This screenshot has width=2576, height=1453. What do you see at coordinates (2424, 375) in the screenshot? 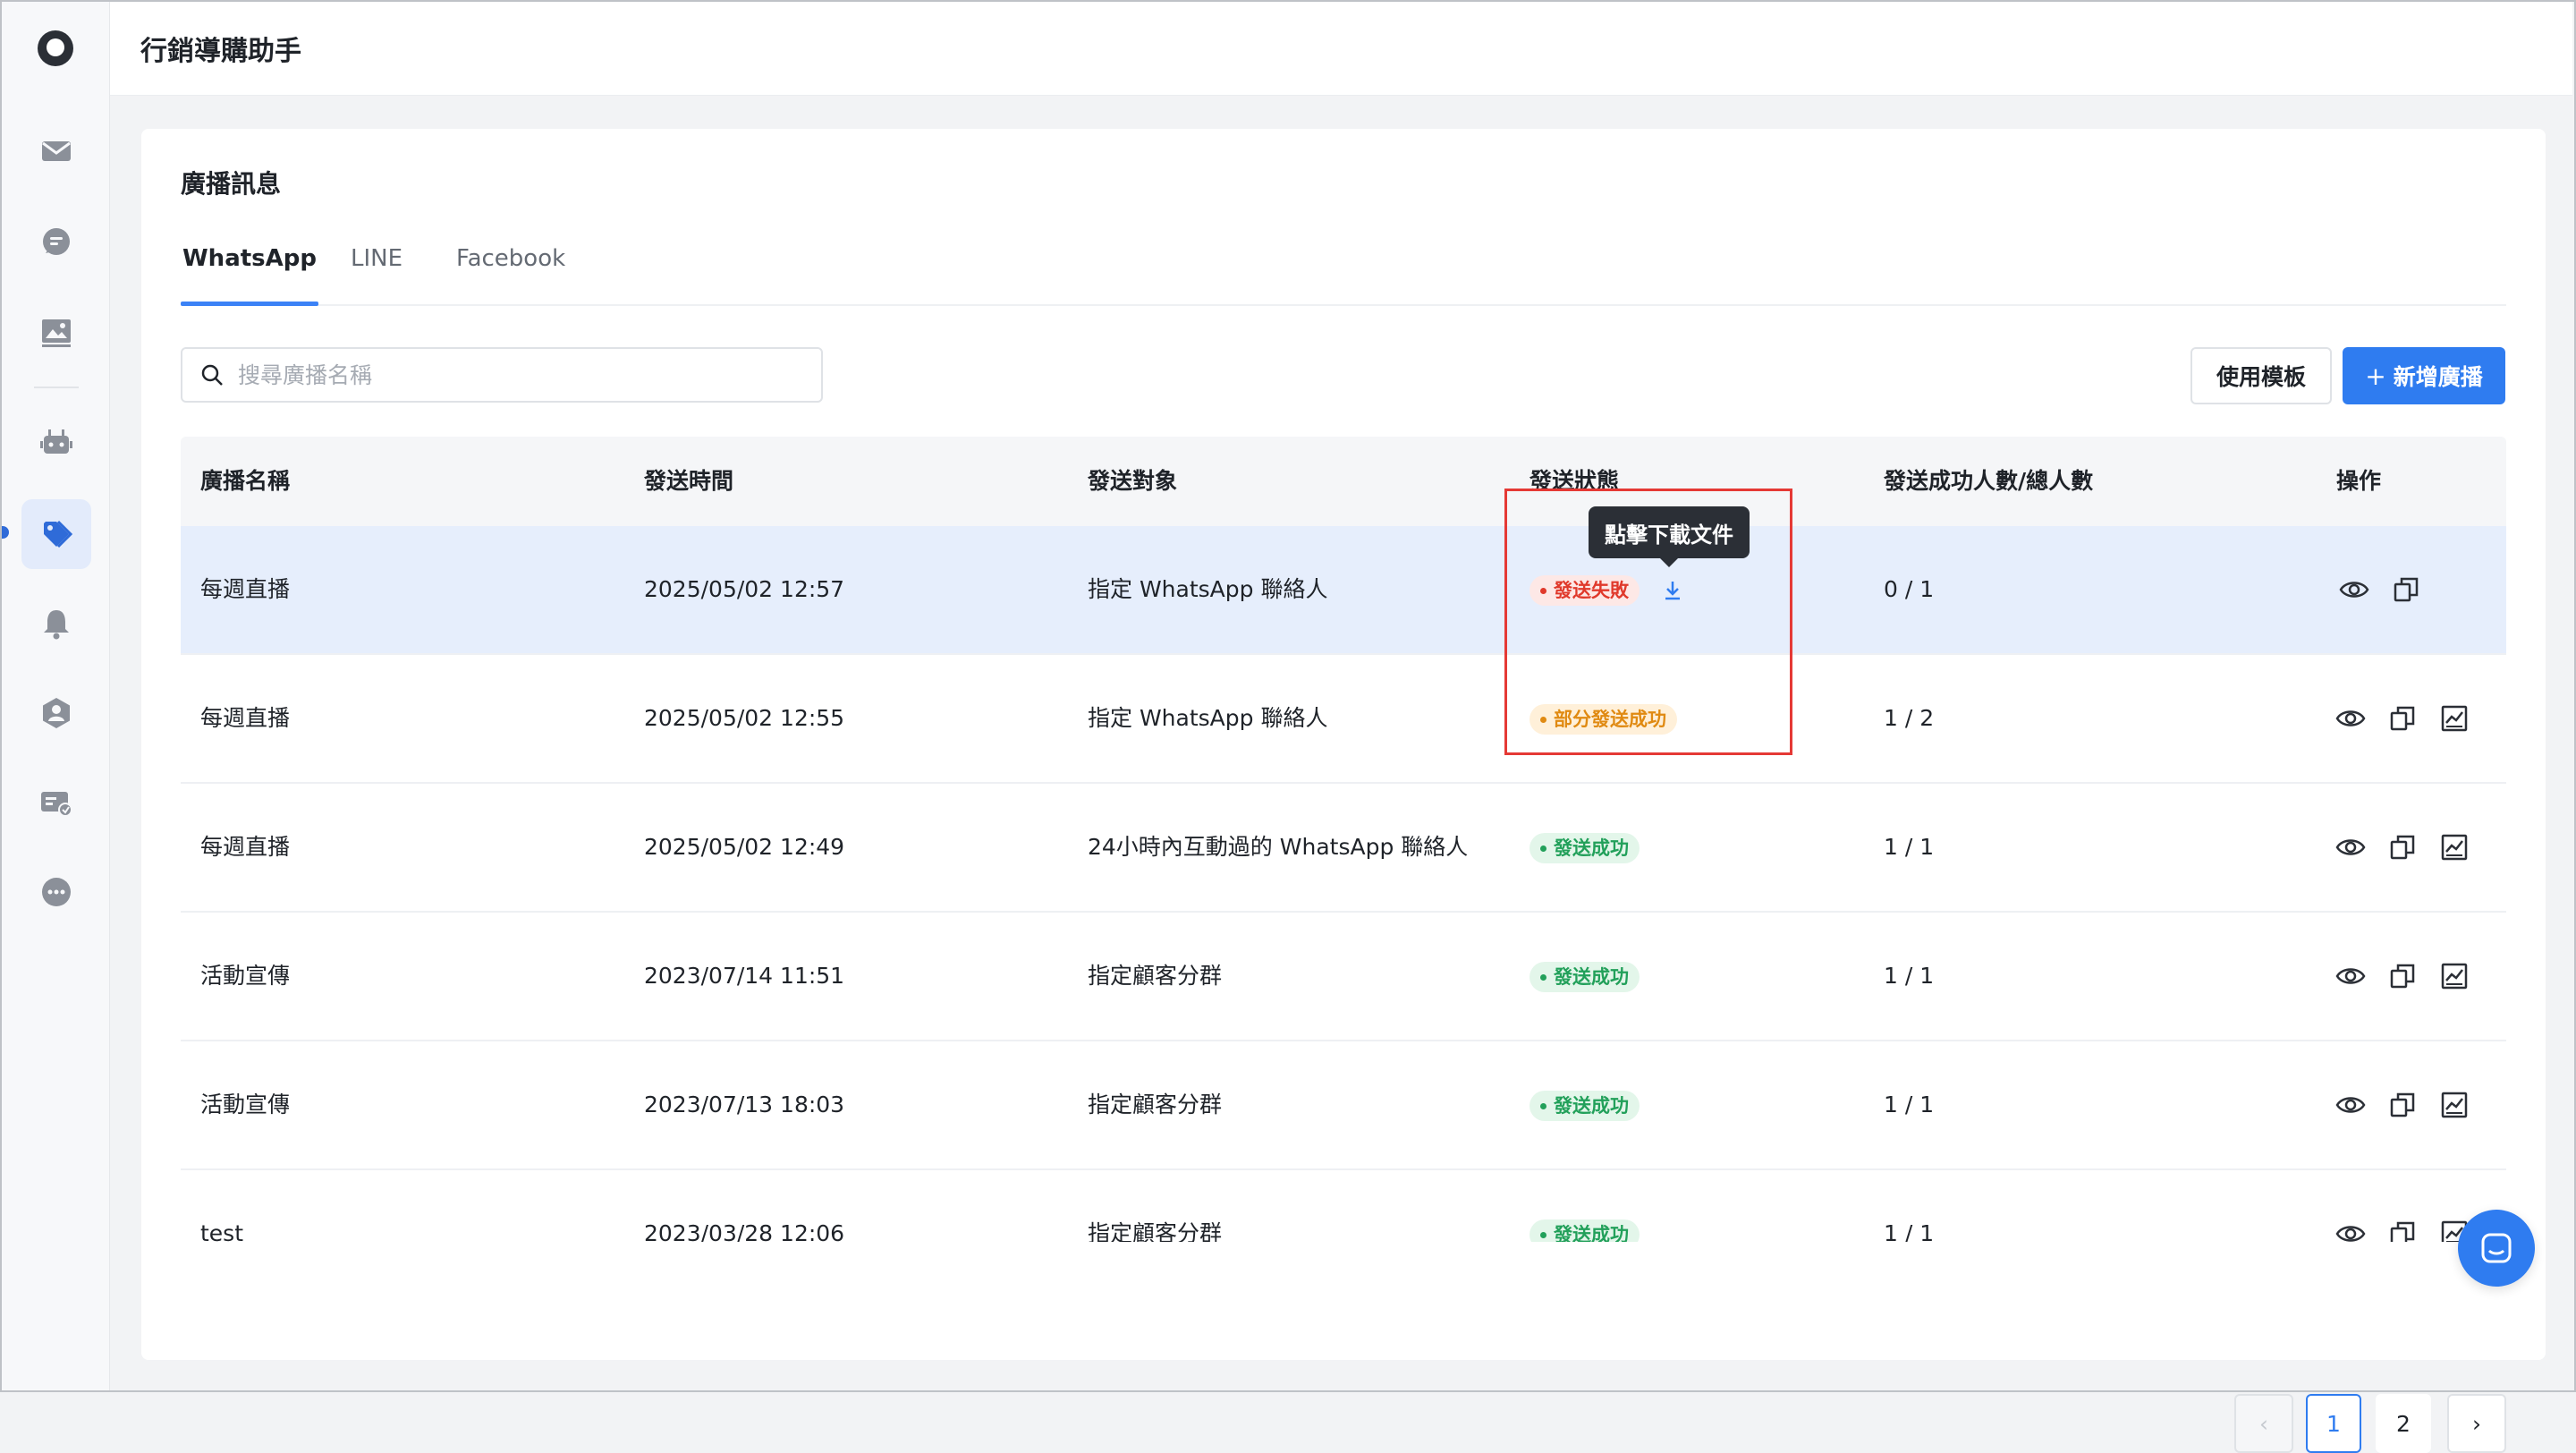
I see `new-broadcast-button: + 新增廣播` at bounding box center [2424, 375].